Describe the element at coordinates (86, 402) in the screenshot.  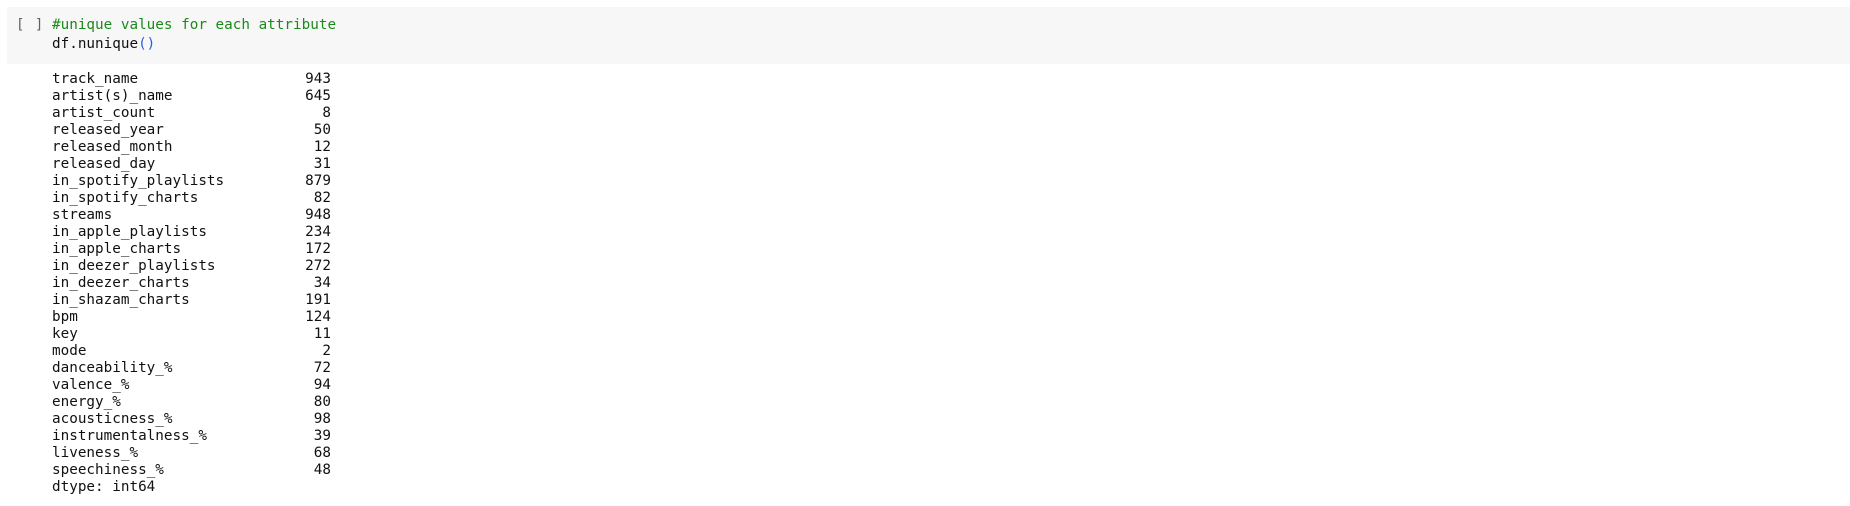
I see `output-row-label: energy_%` at that location.